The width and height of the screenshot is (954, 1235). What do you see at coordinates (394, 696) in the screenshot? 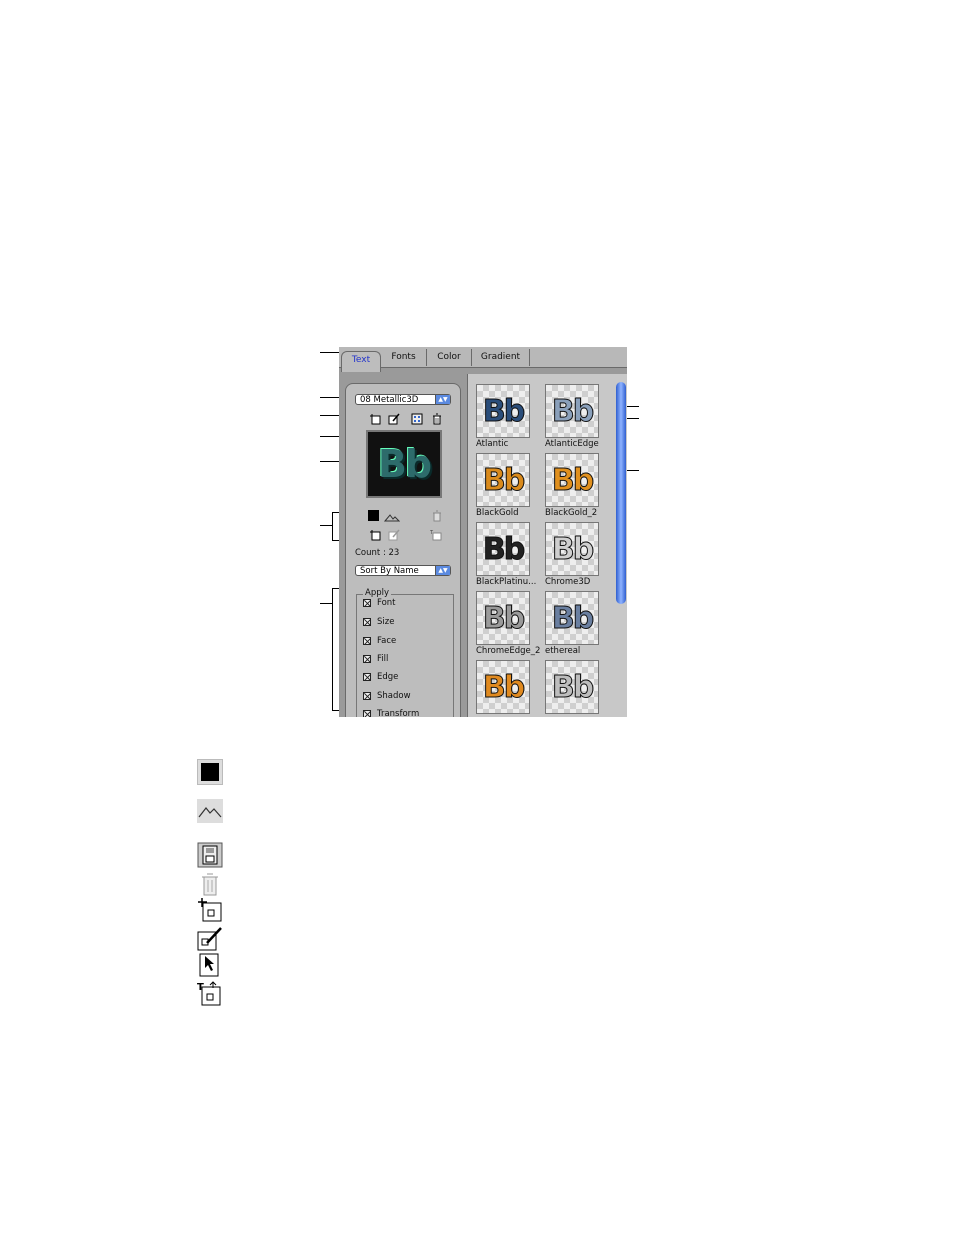
I see `apply-shadow-label: Shadow` at bounding box center [394, 696].